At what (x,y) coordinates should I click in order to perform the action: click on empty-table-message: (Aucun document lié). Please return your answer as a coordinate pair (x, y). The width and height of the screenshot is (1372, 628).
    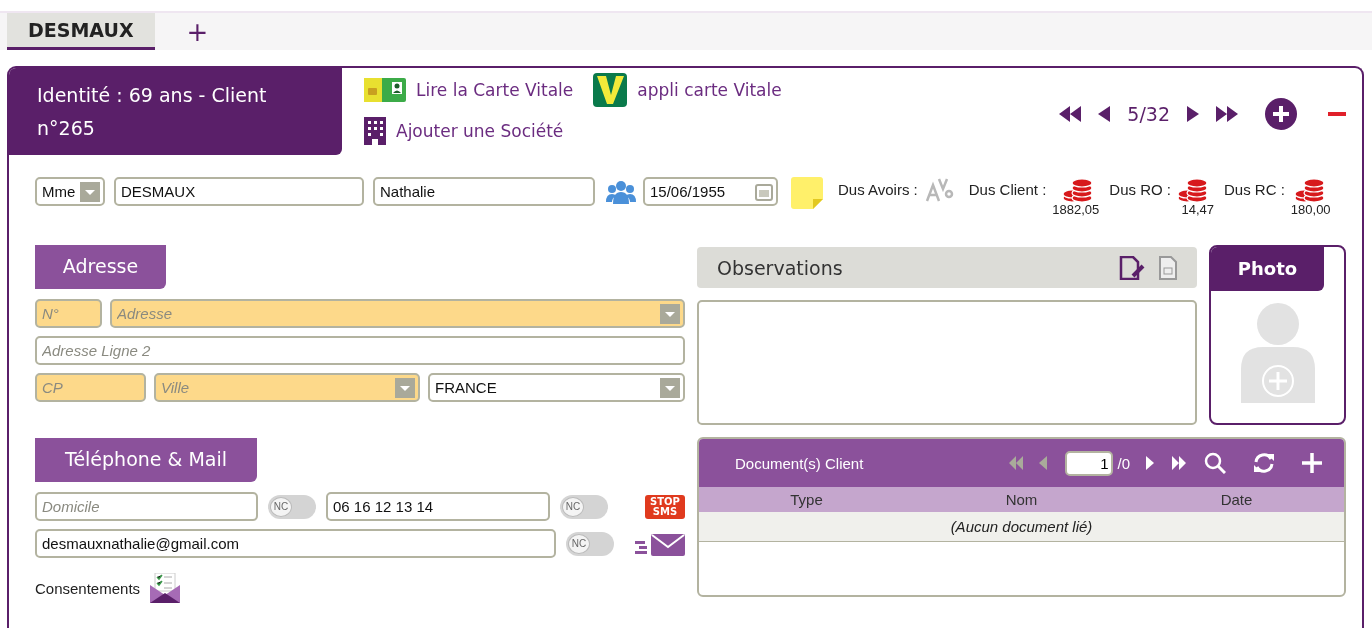
    Looking at the image, I should click on (1021, 527).